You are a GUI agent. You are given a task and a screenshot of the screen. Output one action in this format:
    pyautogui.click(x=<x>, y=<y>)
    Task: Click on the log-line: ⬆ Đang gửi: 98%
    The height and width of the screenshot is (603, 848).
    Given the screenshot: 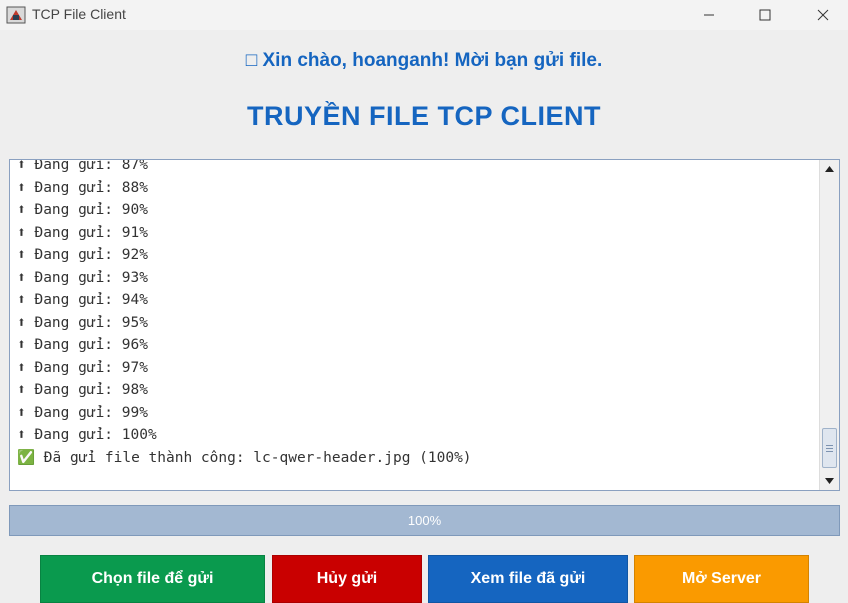 What is the action you would take?
    pyautogui.click(x=82, y=390)
    